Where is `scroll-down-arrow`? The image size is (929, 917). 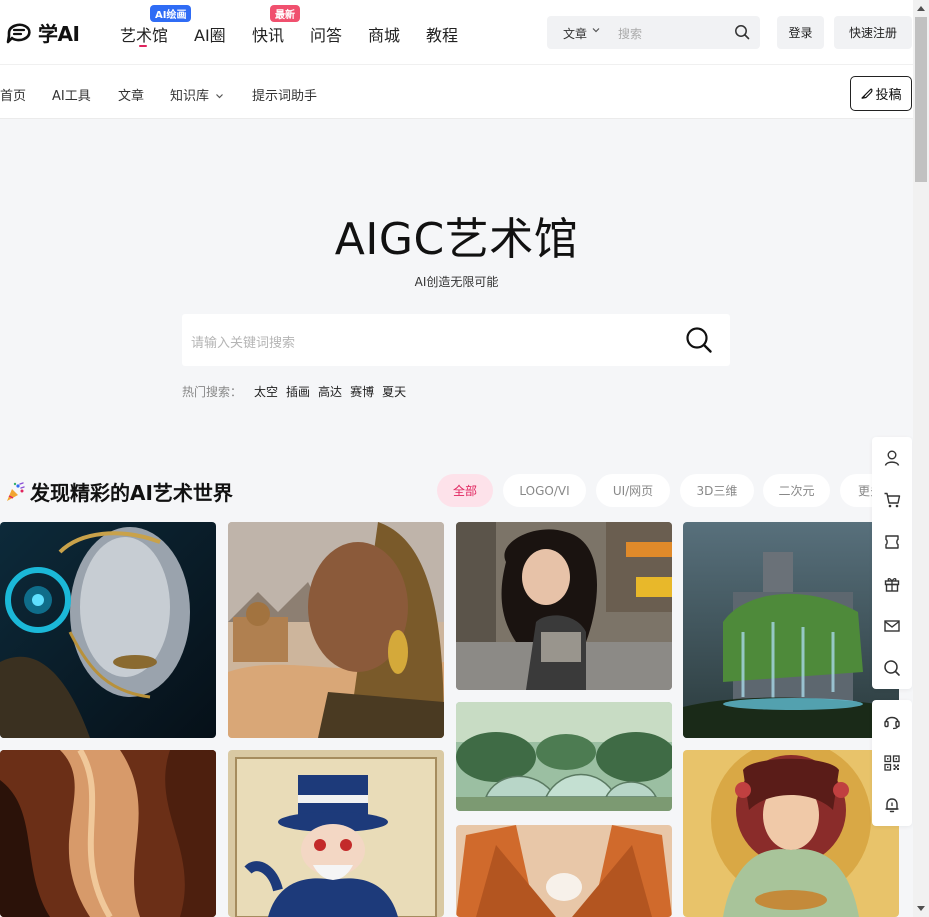 scroll-down-arrow is located at coordinates (921, 908).